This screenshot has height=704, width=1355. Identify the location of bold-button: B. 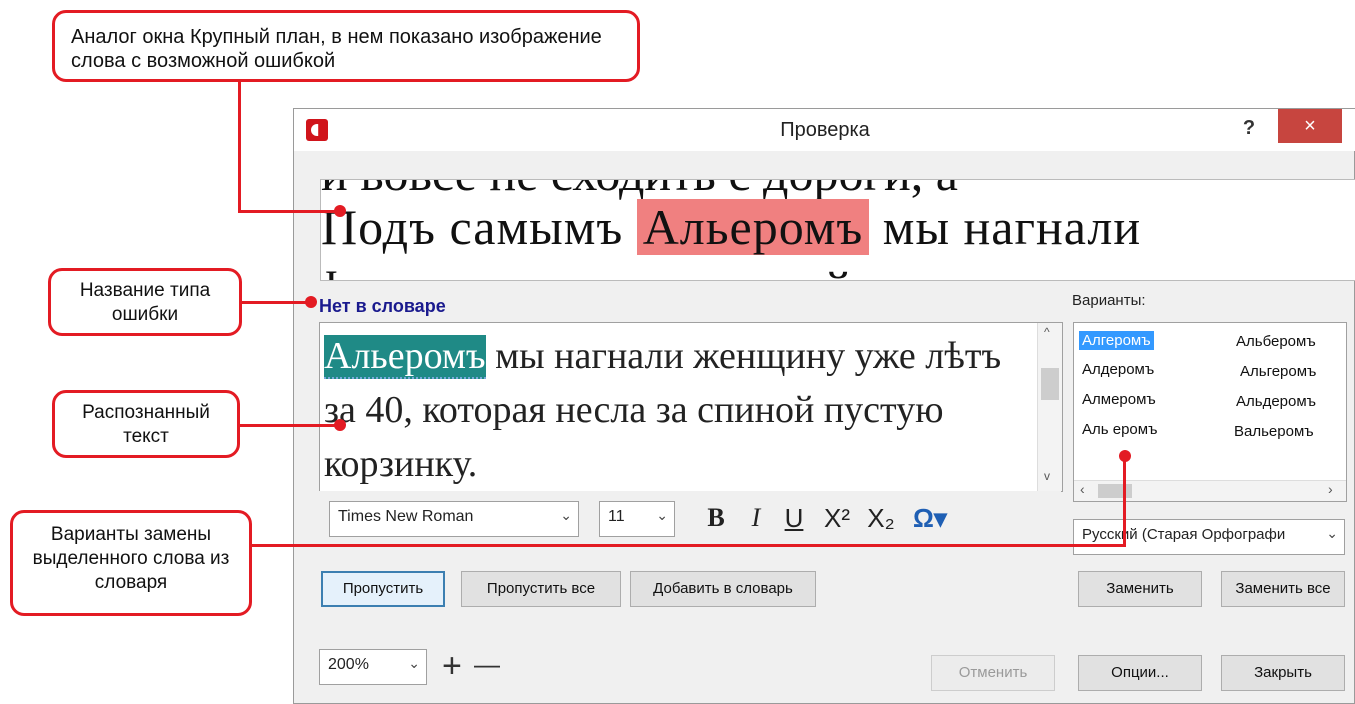
(716, 518).